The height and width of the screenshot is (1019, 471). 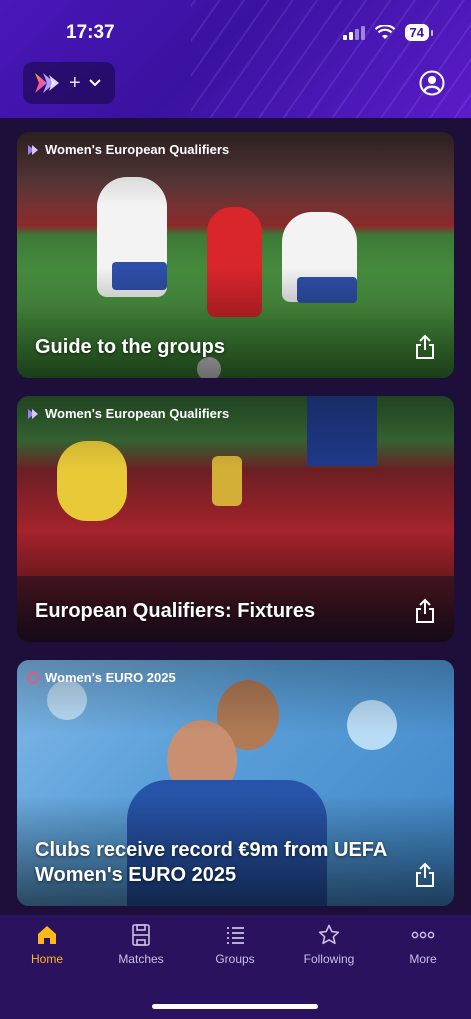 What do you see at coordinates (329, 959) in the screenshot?
I see `tab-label: Following` at bounding box center [329, 959].